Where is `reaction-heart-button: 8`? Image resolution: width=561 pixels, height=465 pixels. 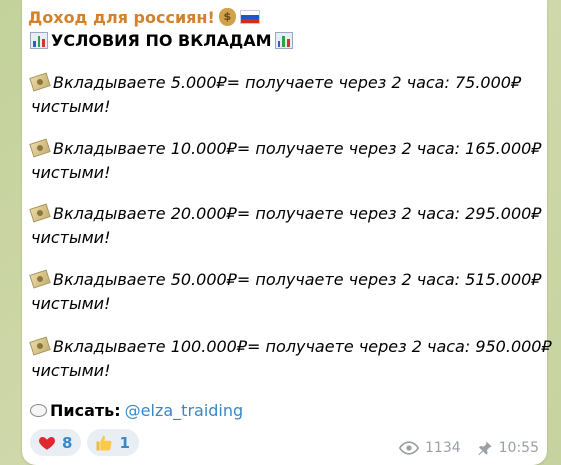
reaction-heart-button: 8 is located at coordinates (56, 442).